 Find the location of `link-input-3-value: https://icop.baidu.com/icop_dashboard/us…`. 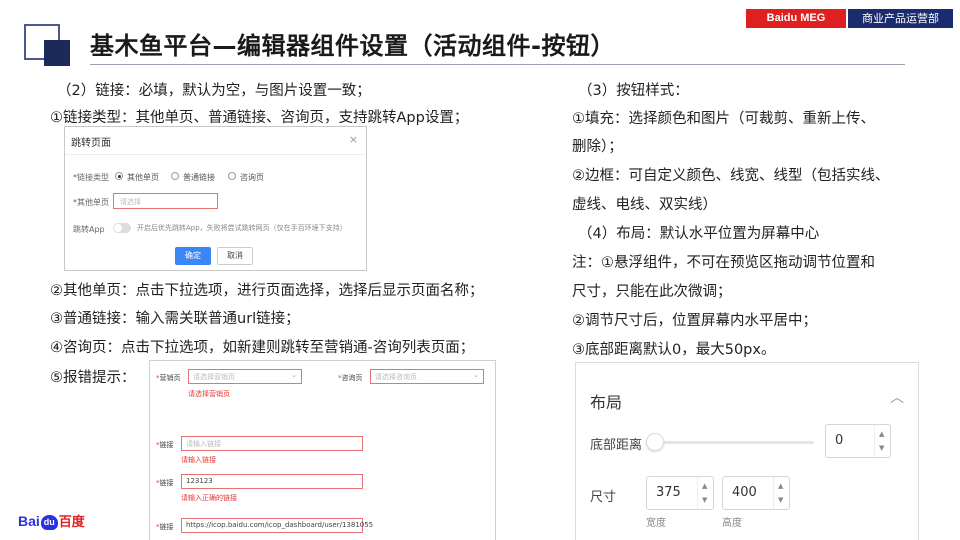

link-input-3-value: https://icop.baidu.com/icop_dashboard/us… is located at coordinates (280, 525).